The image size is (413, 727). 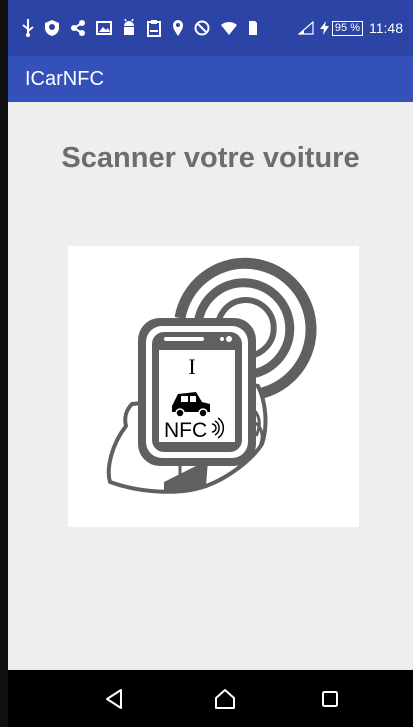 What do you see at coordinates (185, 430) in the screenshot?
I see `illustration-nfc-label: NFC` at bounding box center [185, 430].